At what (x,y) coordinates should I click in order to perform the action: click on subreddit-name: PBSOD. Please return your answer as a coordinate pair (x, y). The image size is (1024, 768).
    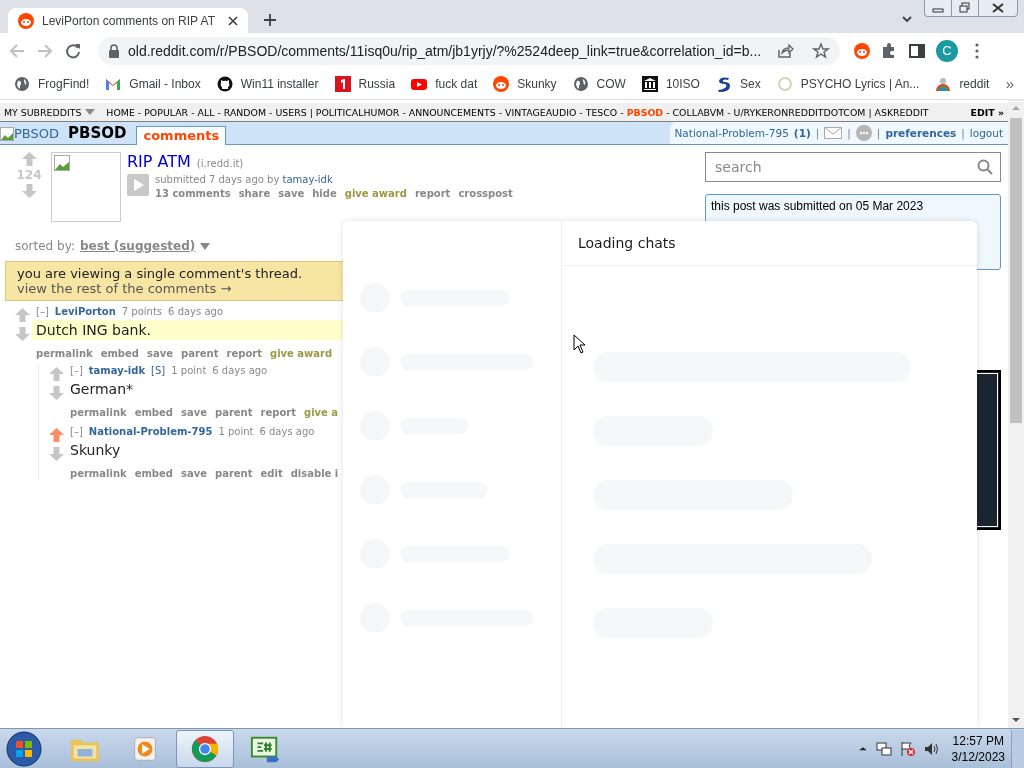
    Looking at the image, I should click on (97, 133).